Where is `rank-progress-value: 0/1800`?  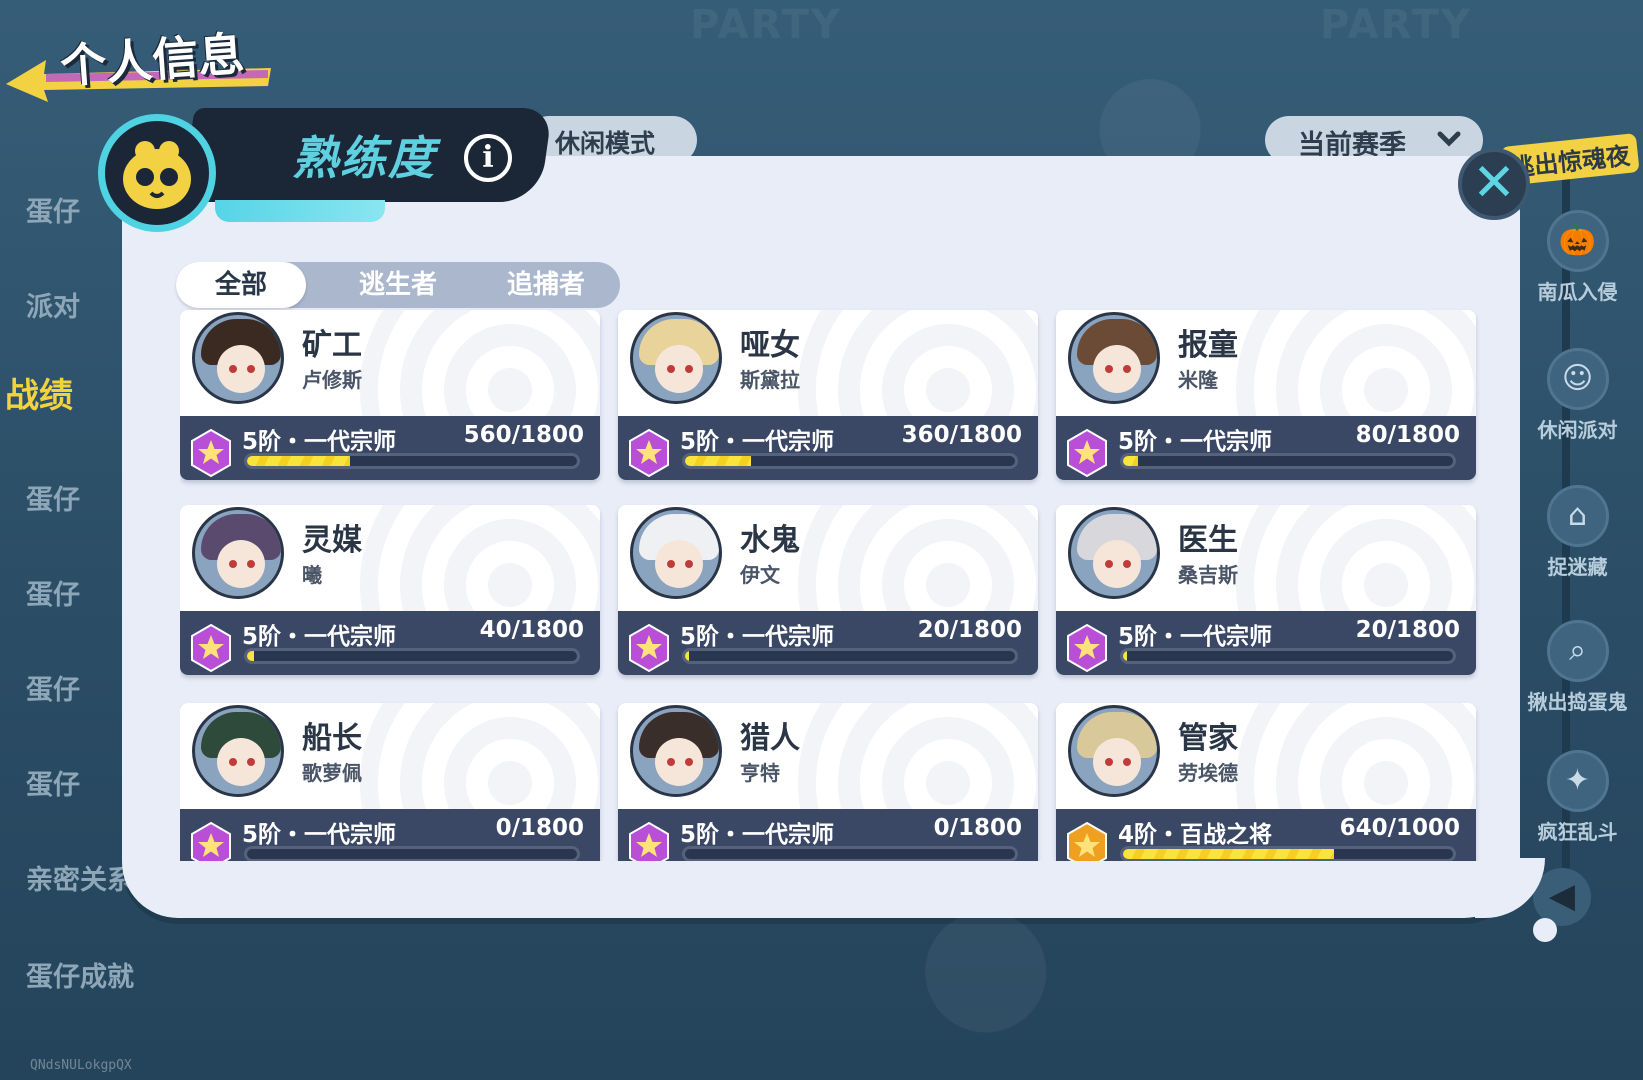
rank-progress-value: 0/1800 is located at coordinates (977, 828).